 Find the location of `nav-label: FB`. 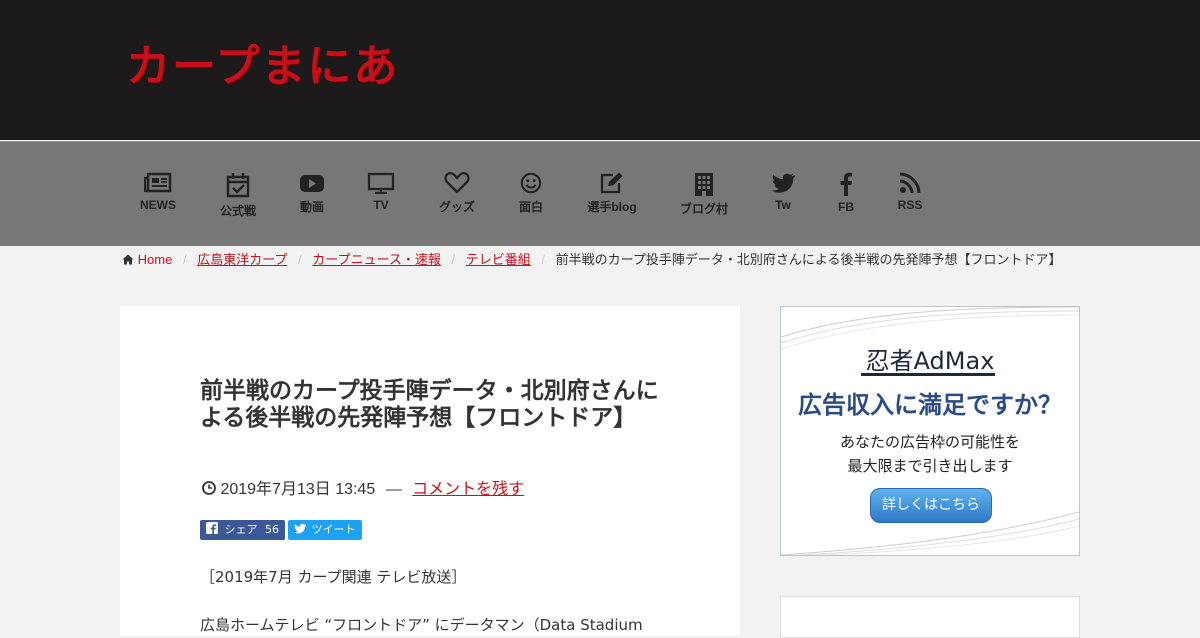

nav-label: FB is located at coordinates (846, 207).